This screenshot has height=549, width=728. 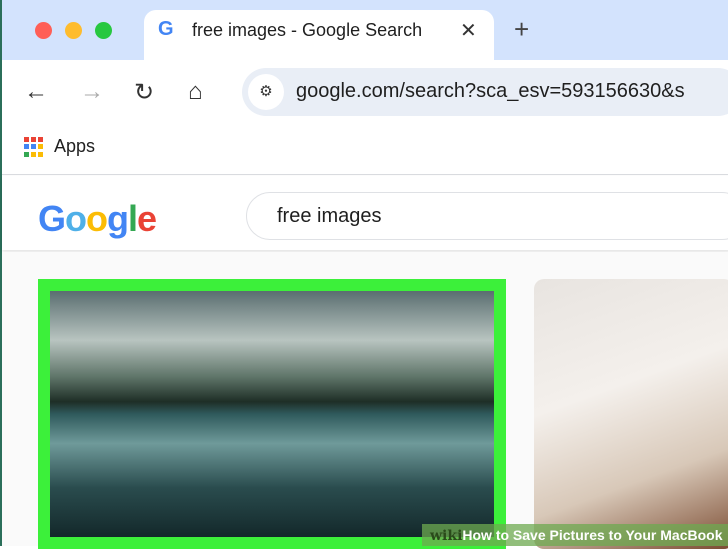 What do you see at coordinates (97, 219) in the screenshot?
I see `google-doodle-logo: Google` at bounding box center [97, 219].